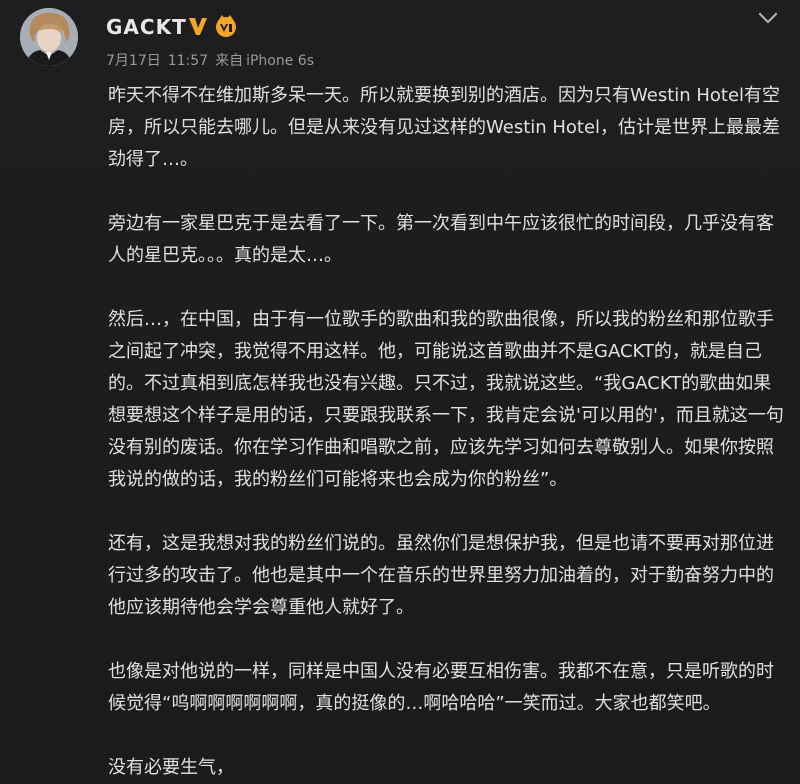 This screenshot has height=784, width=800. What do you see at coordinates (768, 19) in the screenshot?
I see `chevron-down-icon` at bounding box center [768, 19].